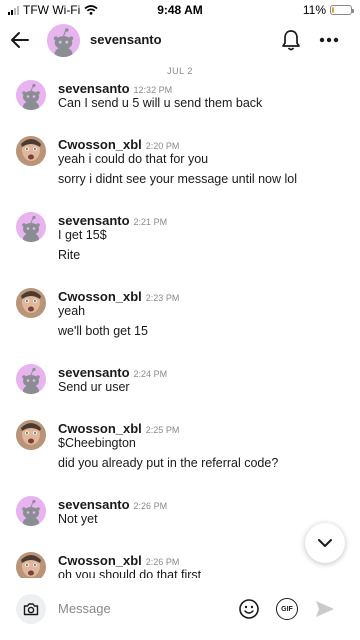 Image resolution: width=360 pixels, height=640 pixels. Describe the element at coordinates (314, 10) in the screenshot. I see `battery-percent: 11%` at that location.